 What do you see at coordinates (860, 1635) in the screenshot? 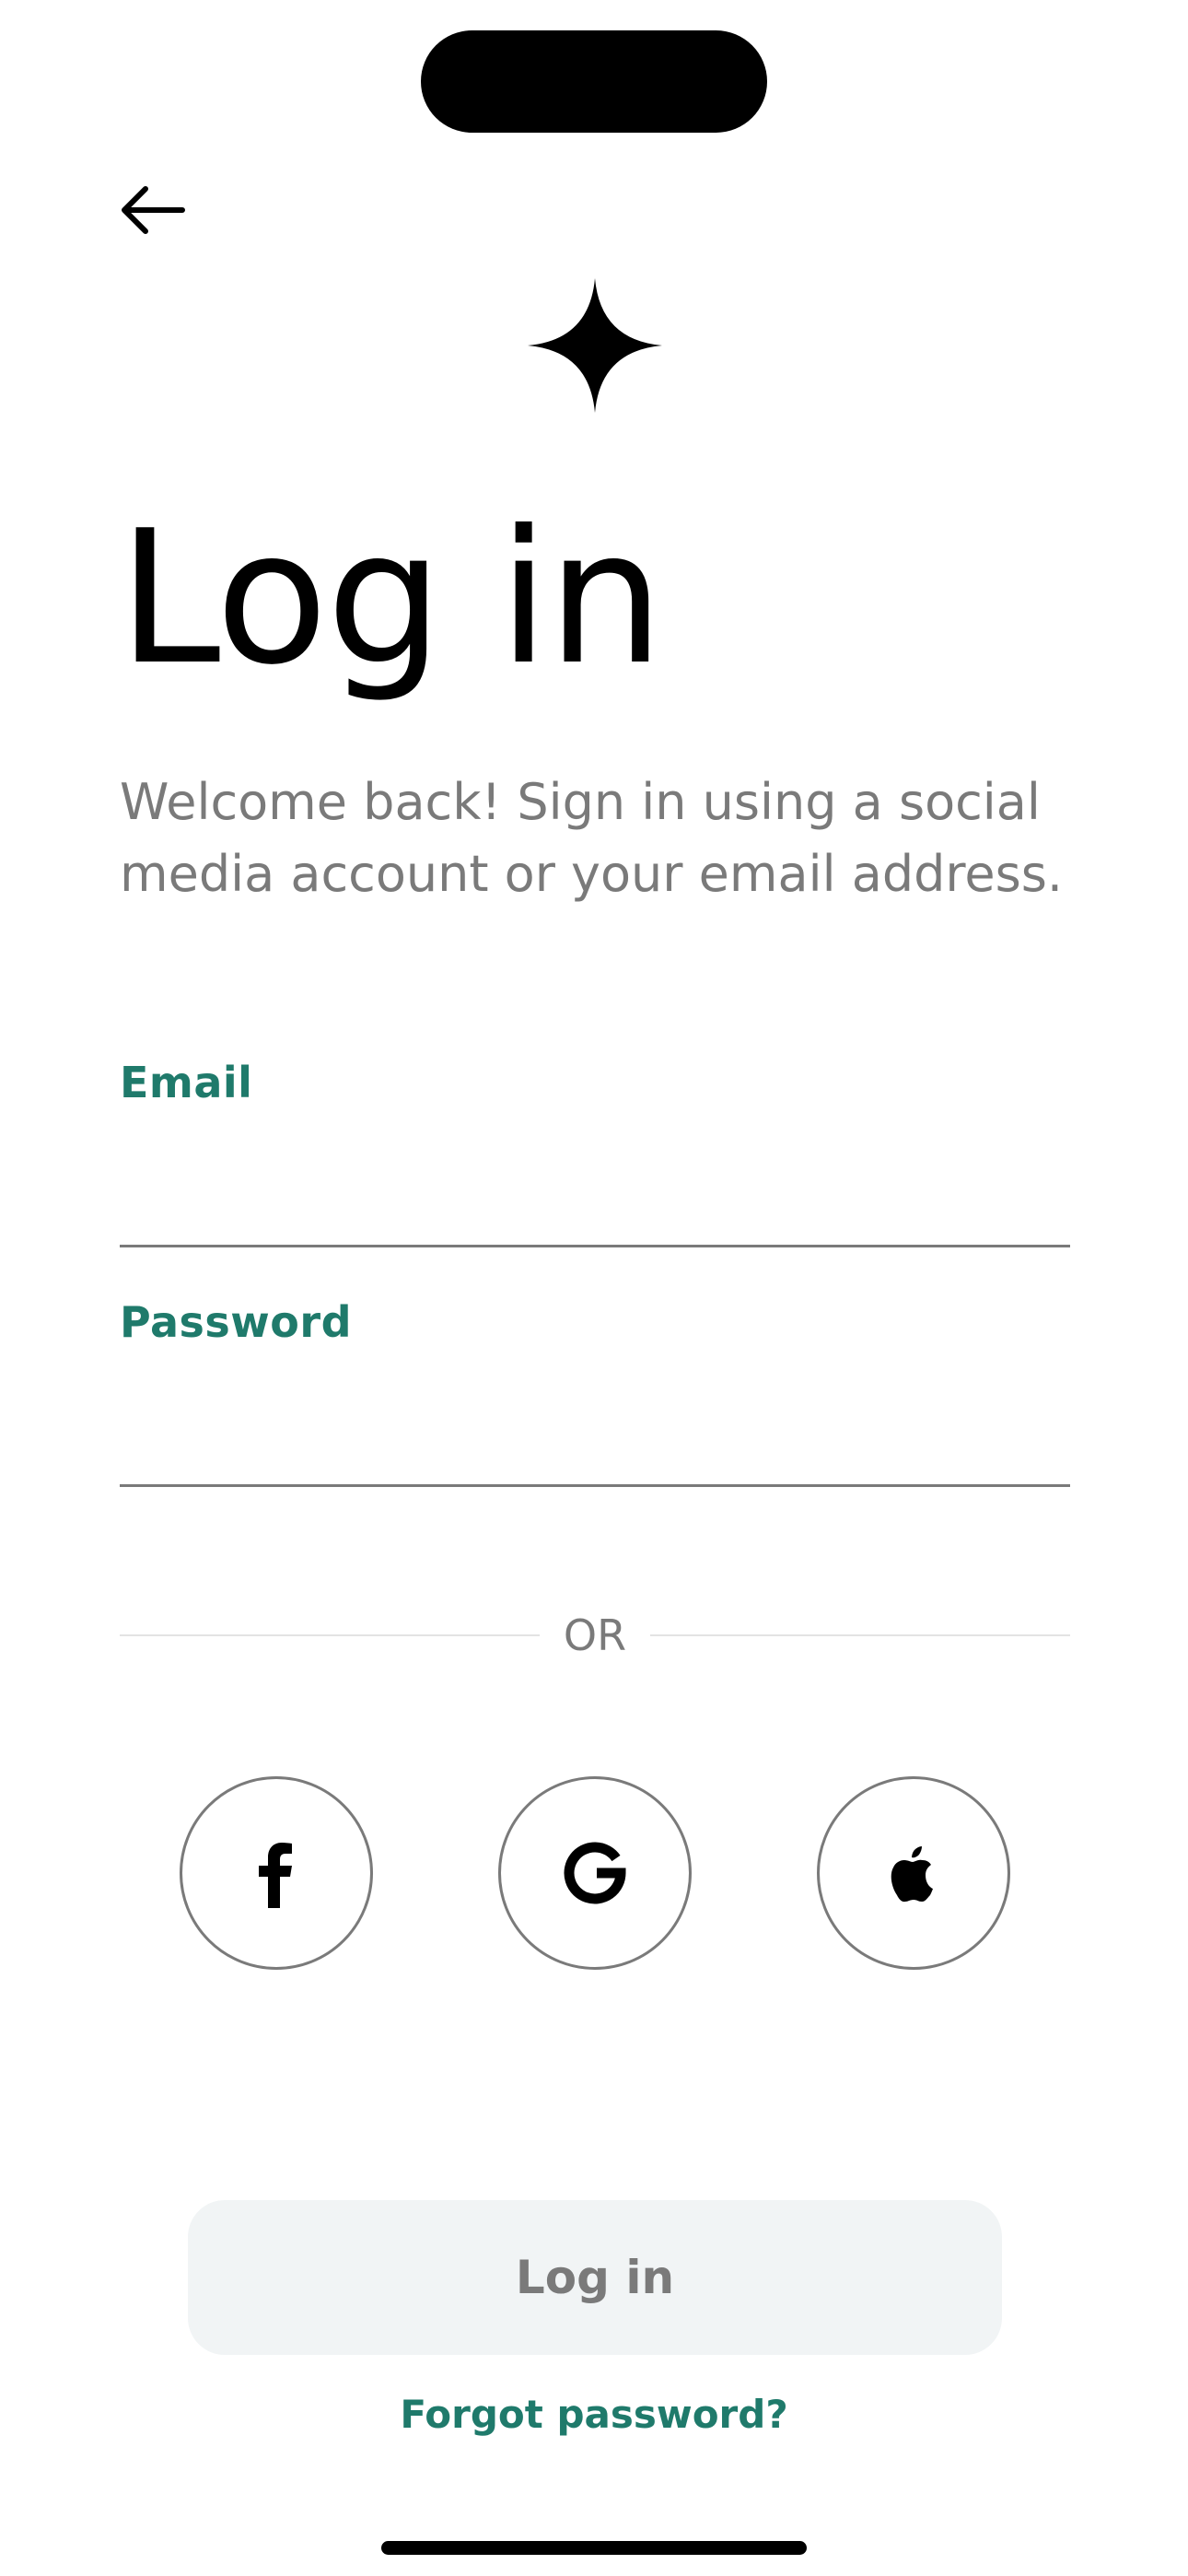
I see `divider-line-right` at bounding box center [860, 1635].